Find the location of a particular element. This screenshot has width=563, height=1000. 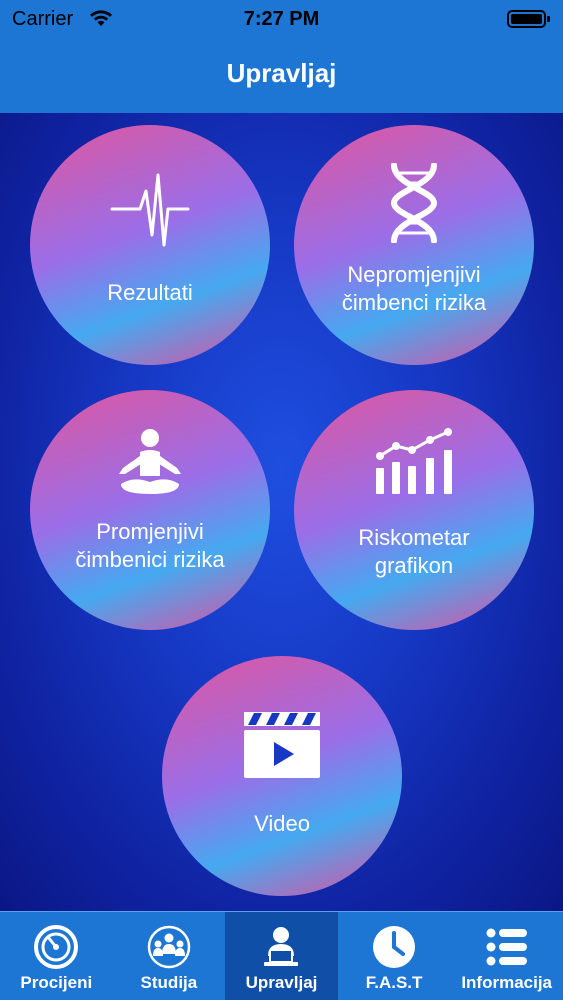

tile-label-video: Video is located at coordinates (282, 823).